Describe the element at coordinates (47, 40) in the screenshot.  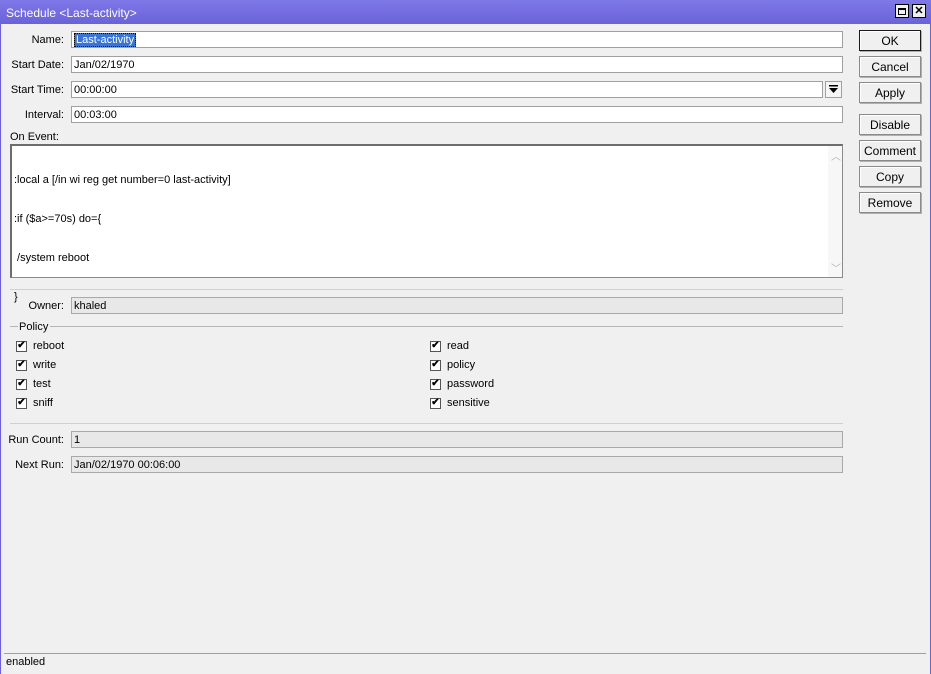
I see `name-label: Name:` at that location.